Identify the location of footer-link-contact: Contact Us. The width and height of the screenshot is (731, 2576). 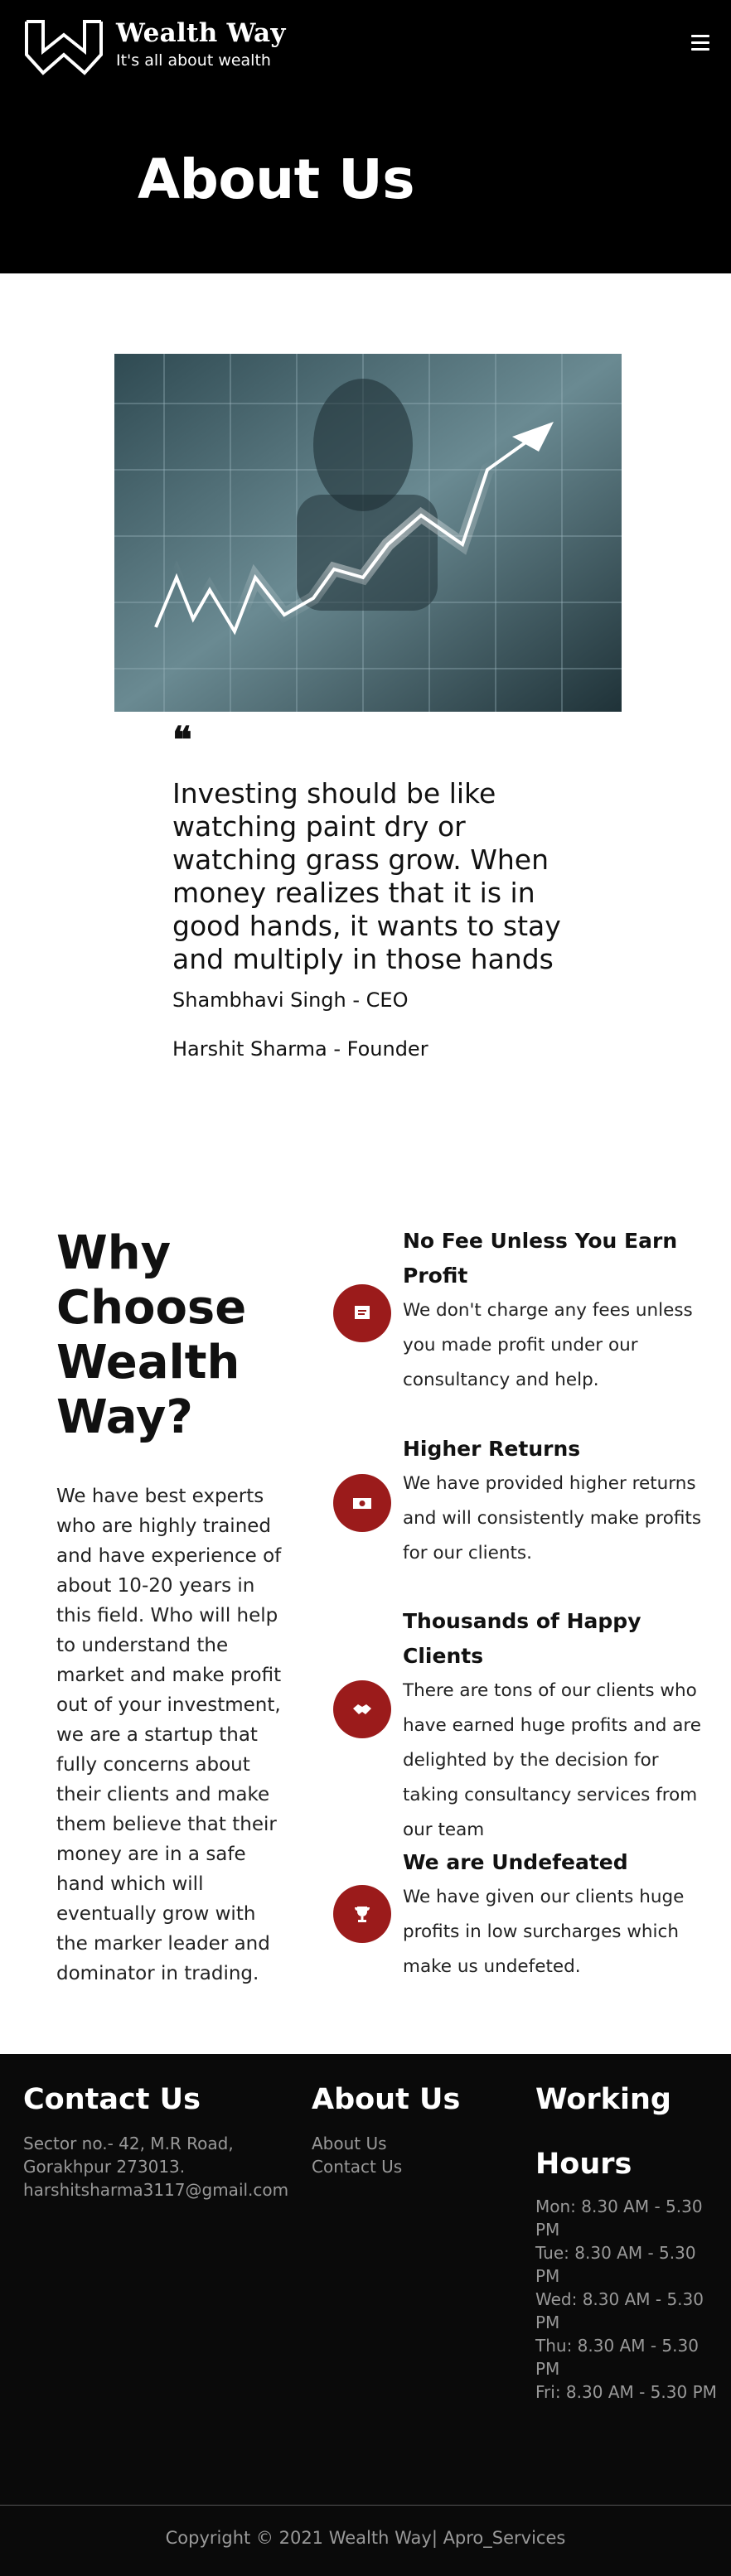
(403, 2166).